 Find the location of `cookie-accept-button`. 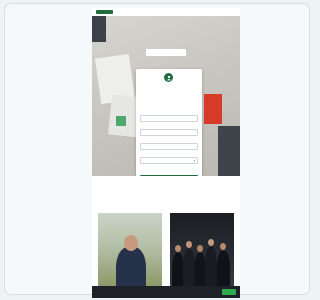

cookie-accept-button is located at coordinates (229, 292).